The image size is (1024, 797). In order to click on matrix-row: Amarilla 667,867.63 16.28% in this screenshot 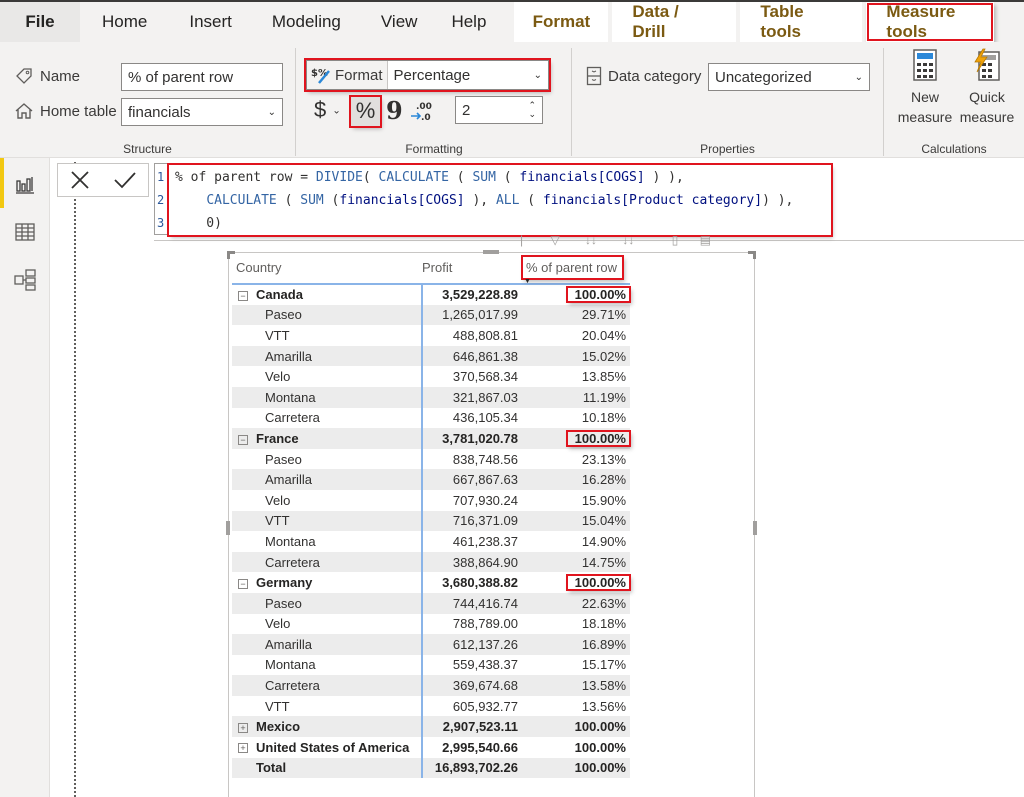, I will do `click(431, 479)`.